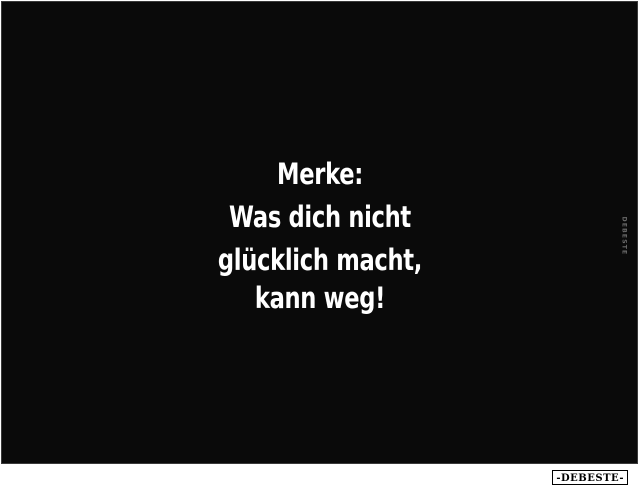 Image resolution: width=640 pixels, height=490 pixels. What do you see at coordinates (320, 260) in the screenshot?
I see `quote-line-2: glücklich macht,` at bounding box center [320, 260].